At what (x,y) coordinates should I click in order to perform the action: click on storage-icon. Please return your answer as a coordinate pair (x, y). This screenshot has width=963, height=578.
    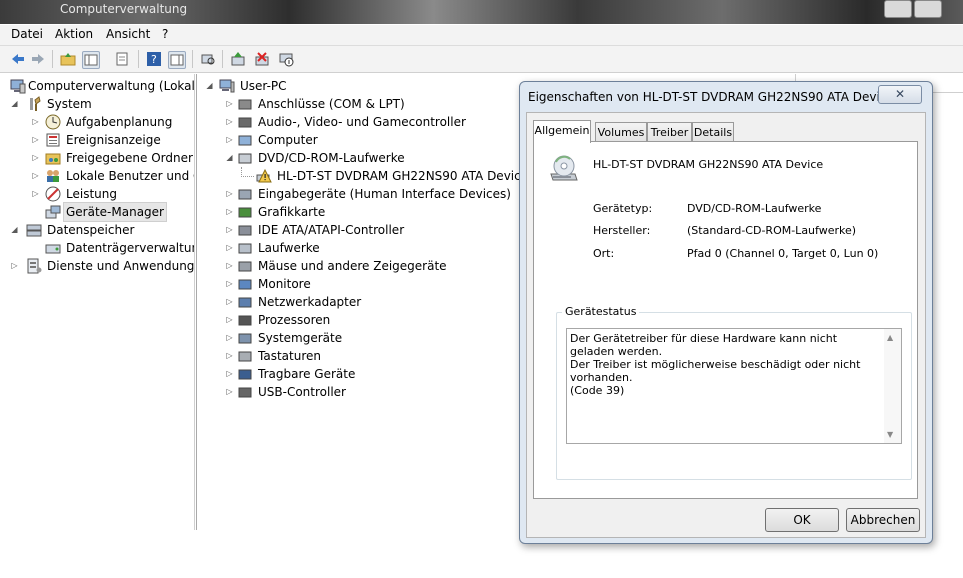
    Looking at the image, I should click on (34, 230).